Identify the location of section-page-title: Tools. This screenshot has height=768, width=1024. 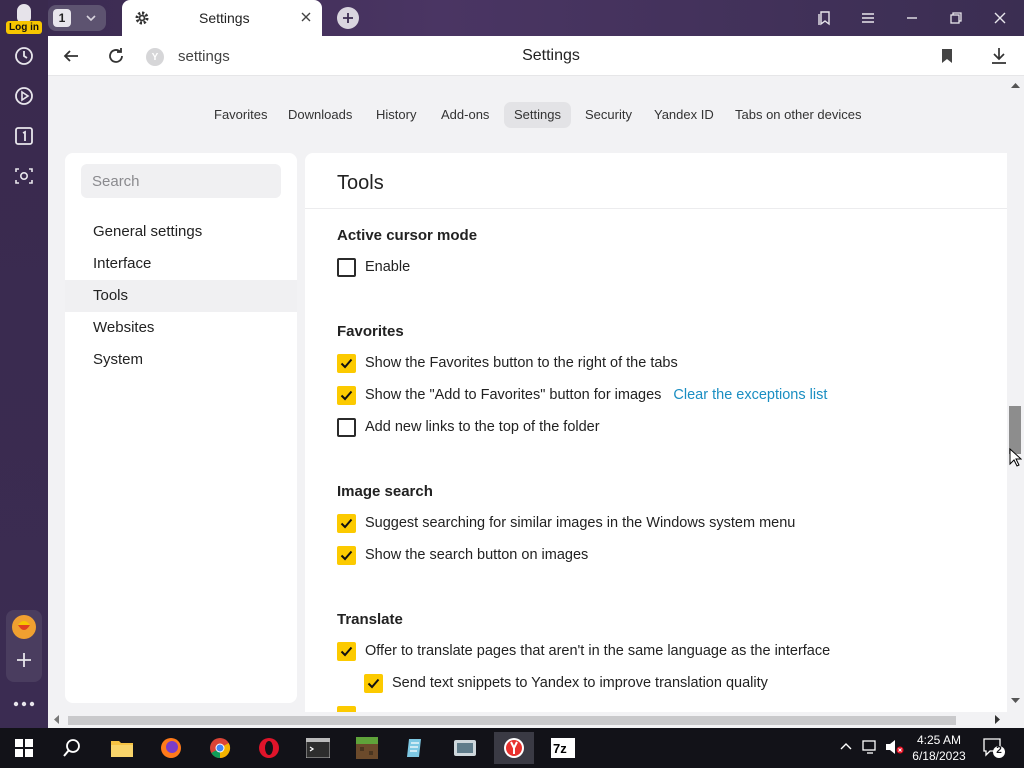
(360, 183).